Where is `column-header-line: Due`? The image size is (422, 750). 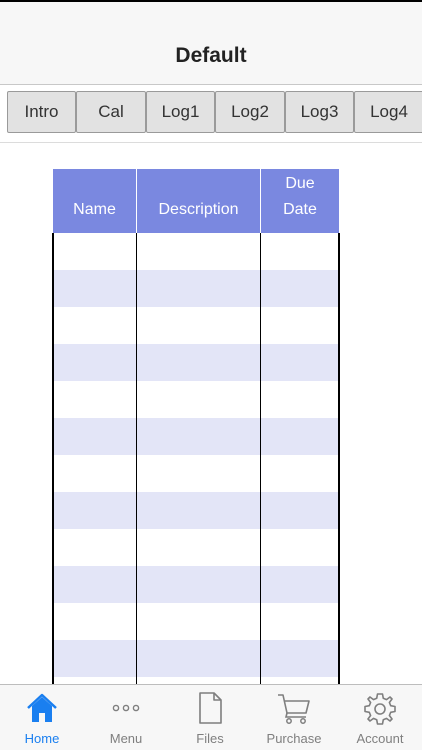
column-header-line: Due is located at coordinates (300, 183).